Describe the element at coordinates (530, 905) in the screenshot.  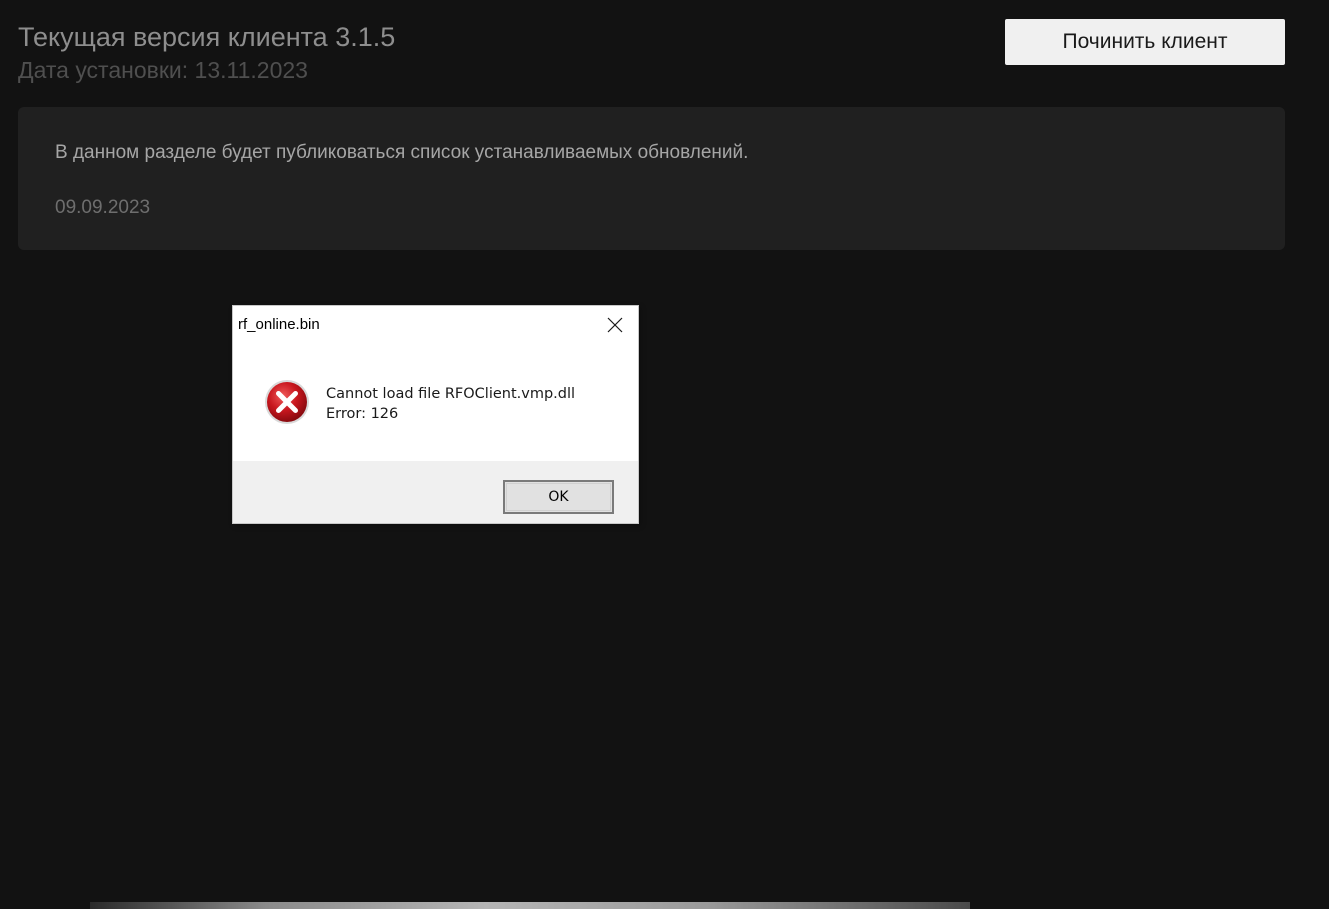
I see `background-image-strip` at that location.